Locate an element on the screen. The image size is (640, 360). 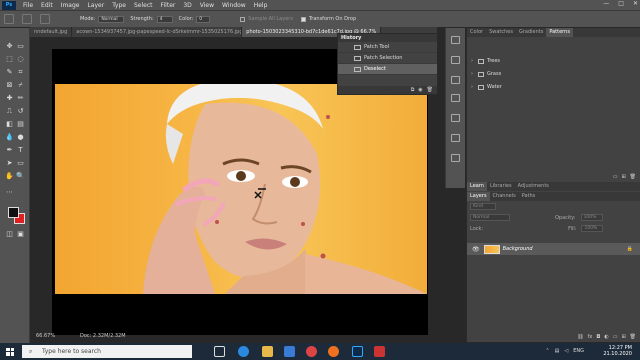
taskbar-search-input: ⌕ Type here to search is located at coordinates (107, 351).